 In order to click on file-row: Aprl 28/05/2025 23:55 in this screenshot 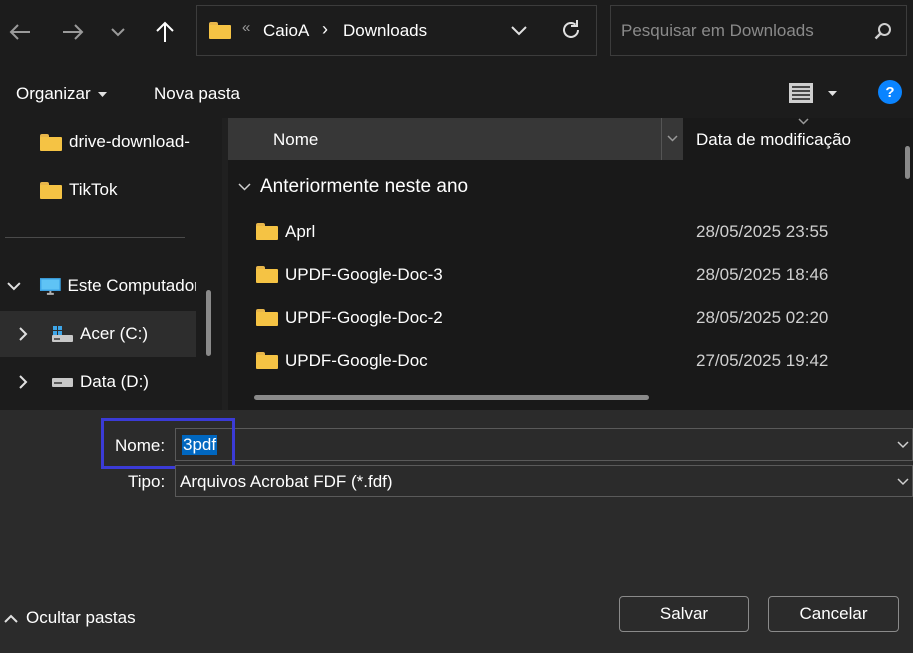, I will do `click(570, 231)`.